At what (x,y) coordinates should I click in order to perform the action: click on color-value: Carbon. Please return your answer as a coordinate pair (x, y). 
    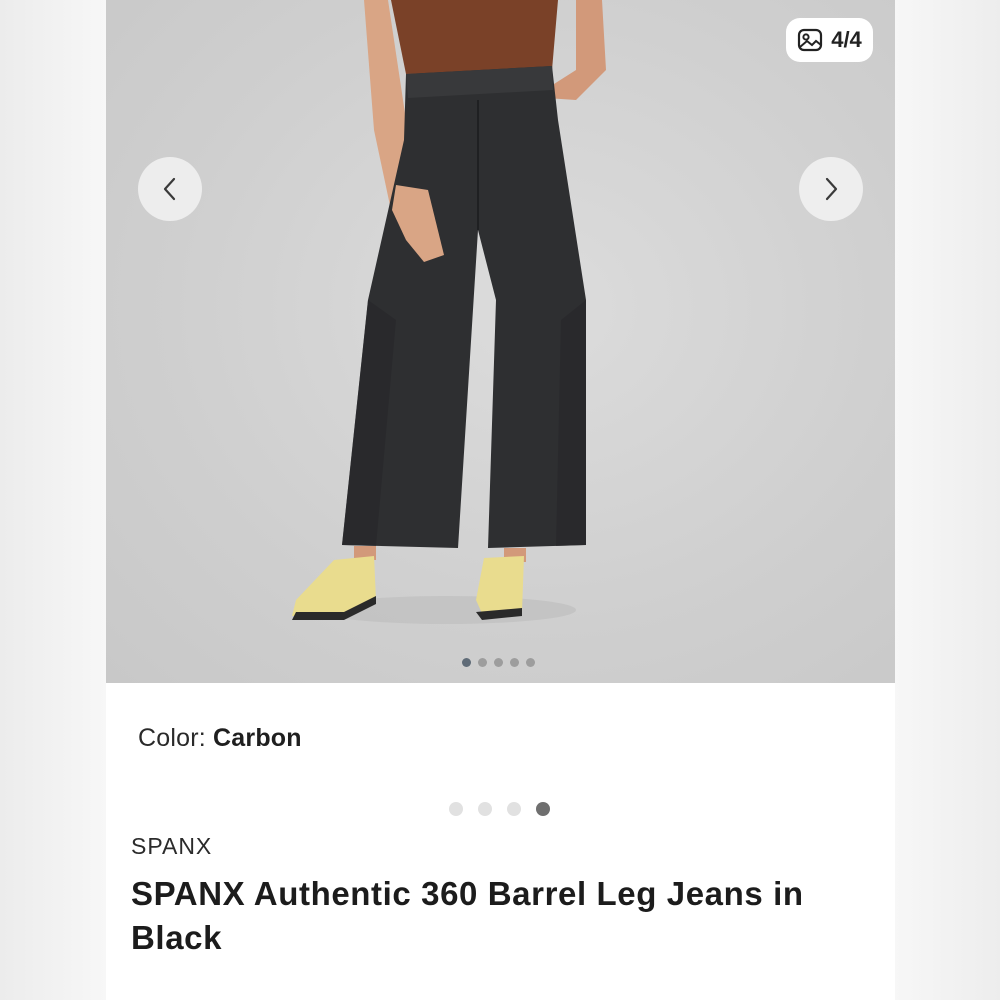
    Looking at the image, I should click on (257, 738).